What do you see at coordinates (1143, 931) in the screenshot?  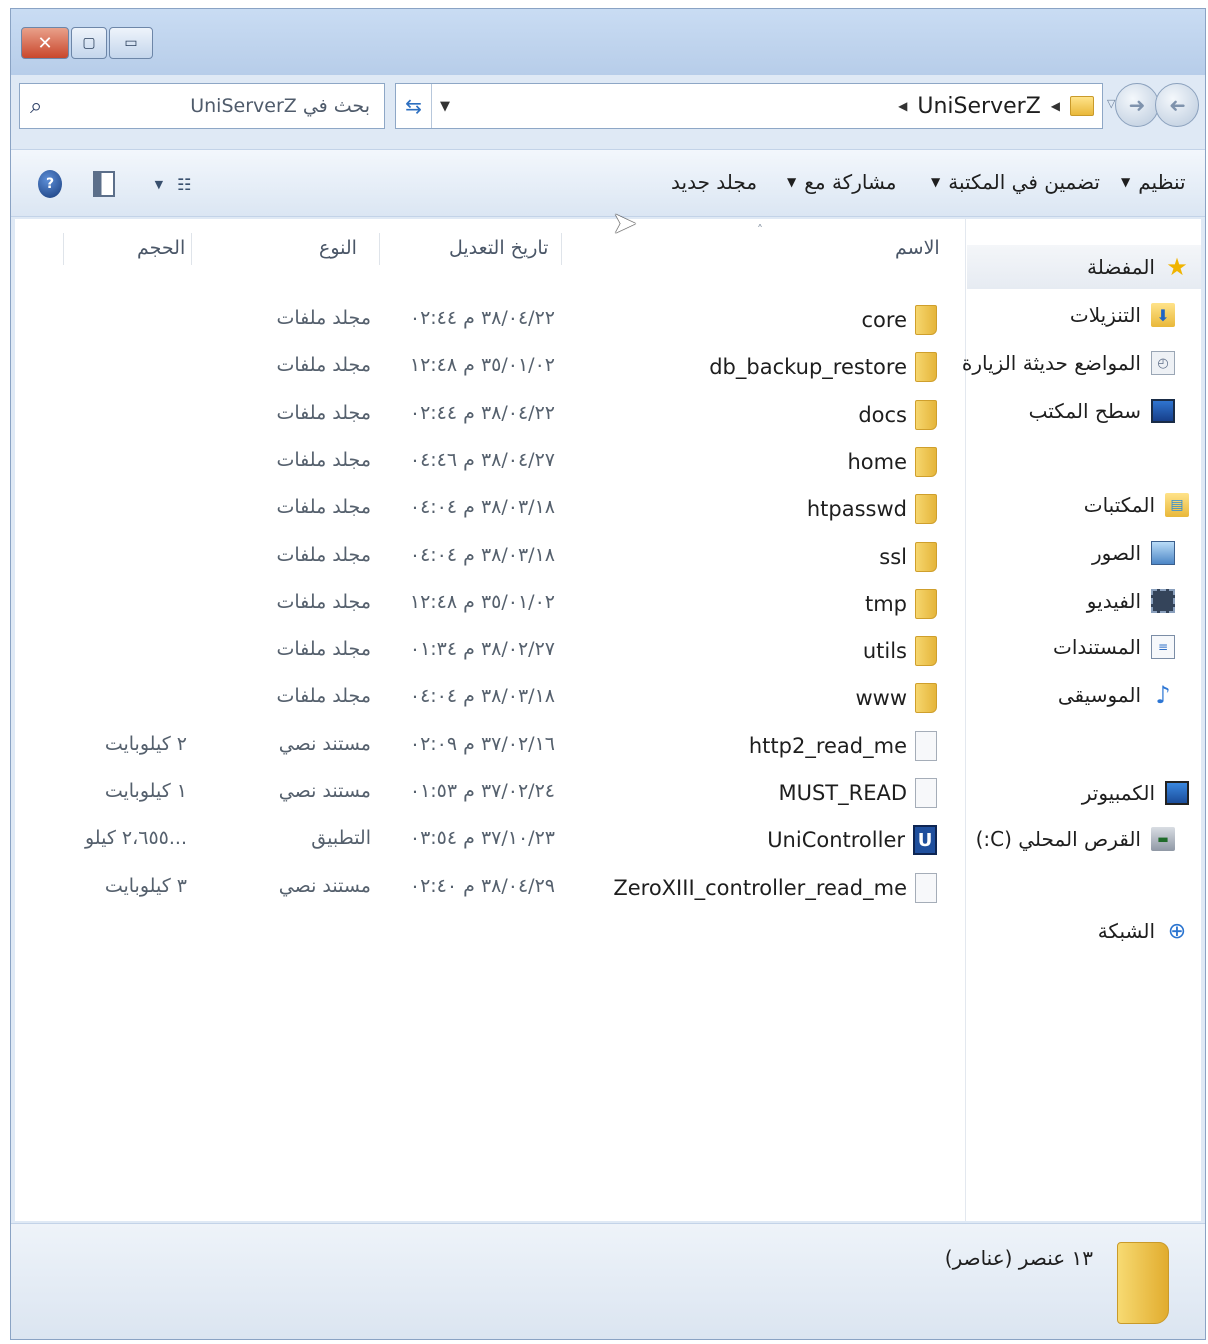 I see `nav-item-network: ⊕ الشبكة` at bounding box center [1143, 931].